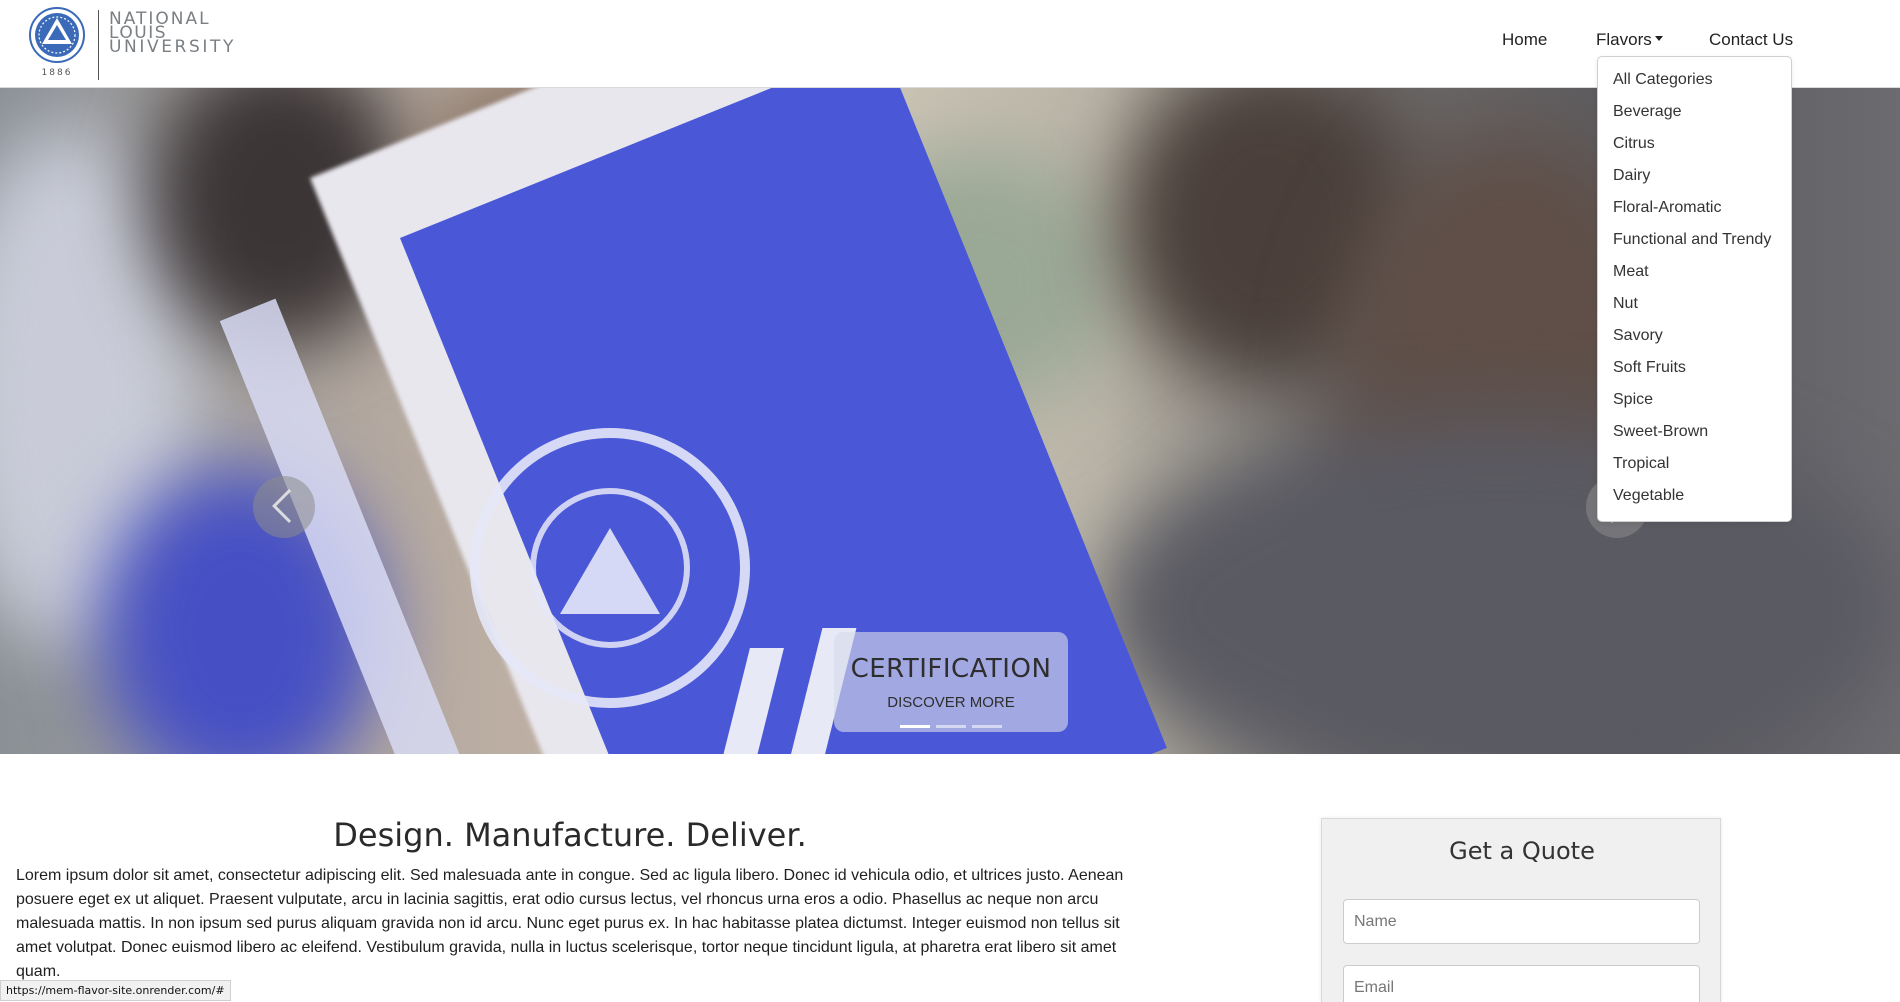 Image resolution: width=1900 pixels, height=1002 pixels. I want to click on carousel-prev-button, so click(284, 507).